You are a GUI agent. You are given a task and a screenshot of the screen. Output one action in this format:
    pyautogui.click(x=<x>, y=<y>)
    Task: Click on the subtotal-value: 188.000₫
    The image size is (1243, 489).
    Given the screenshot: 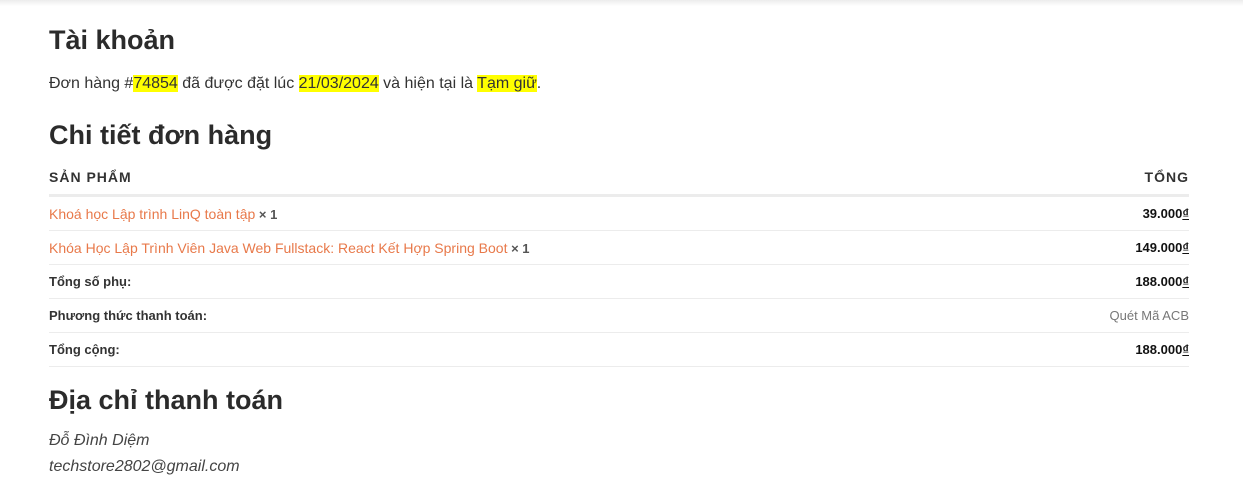 What is the action you would take?
    pyautogui.click(x=1108, y=281)
    